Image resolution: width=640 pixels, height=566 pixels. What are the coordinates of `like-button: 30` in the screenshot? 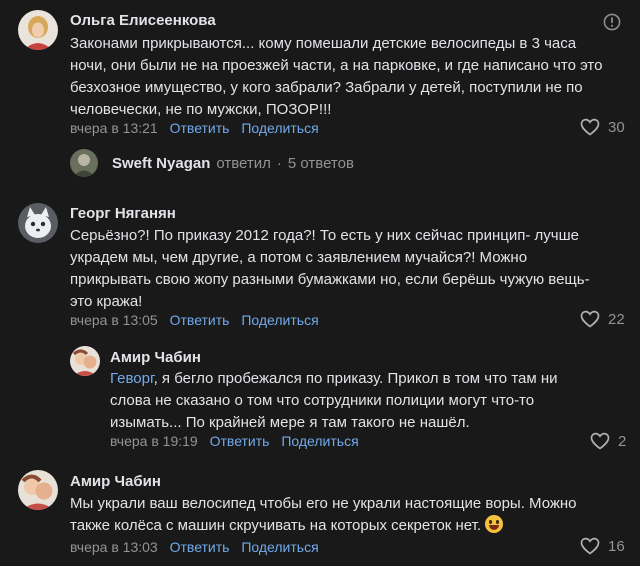 It's located at (602, 127).